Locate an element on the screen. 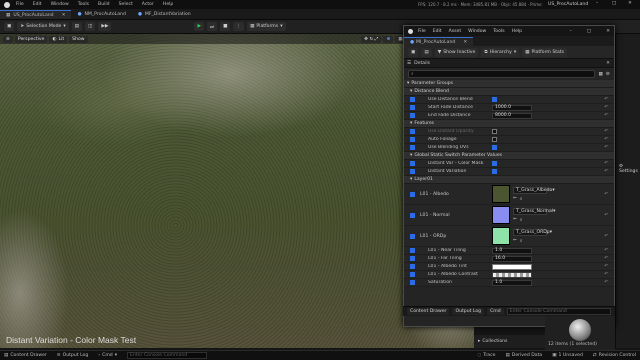  value-field: 1000.0 is located at coordinates (512, 107).